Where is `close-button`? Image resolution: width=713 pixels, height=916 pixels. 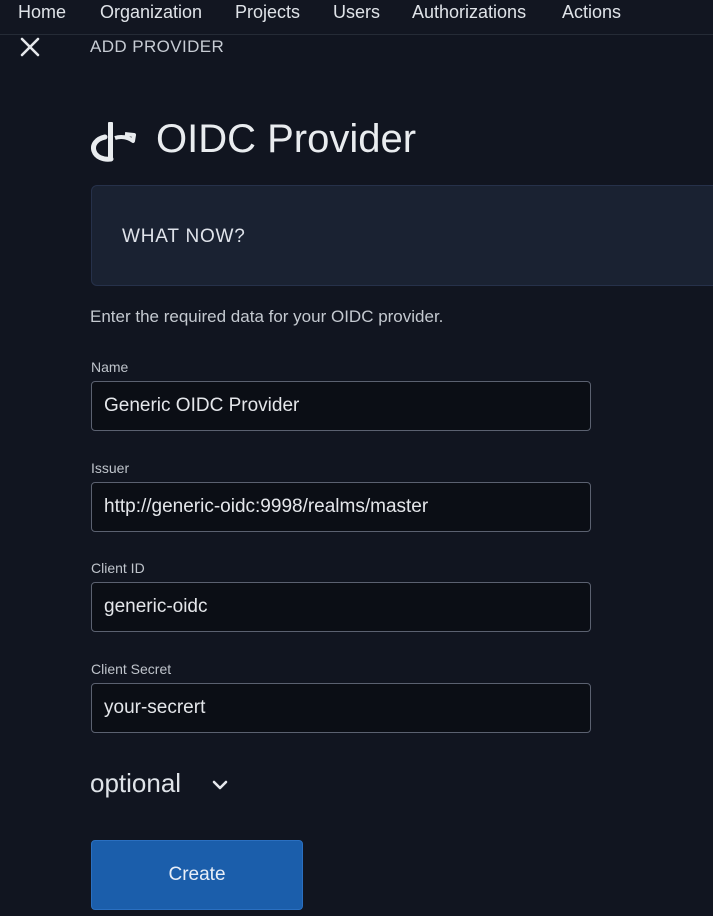
close-button is located at coordinates (30, 48).